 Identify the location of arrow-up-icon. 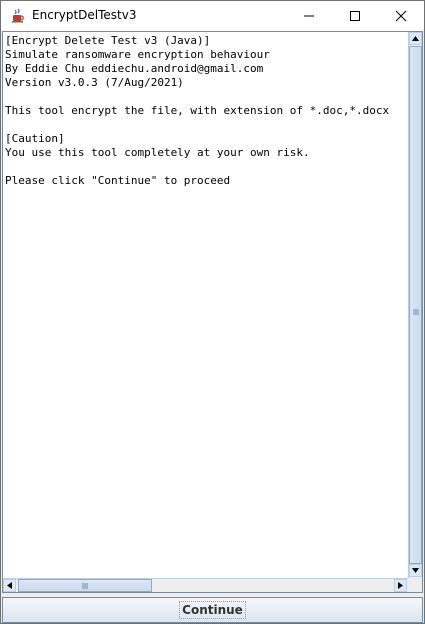
(415, 38).